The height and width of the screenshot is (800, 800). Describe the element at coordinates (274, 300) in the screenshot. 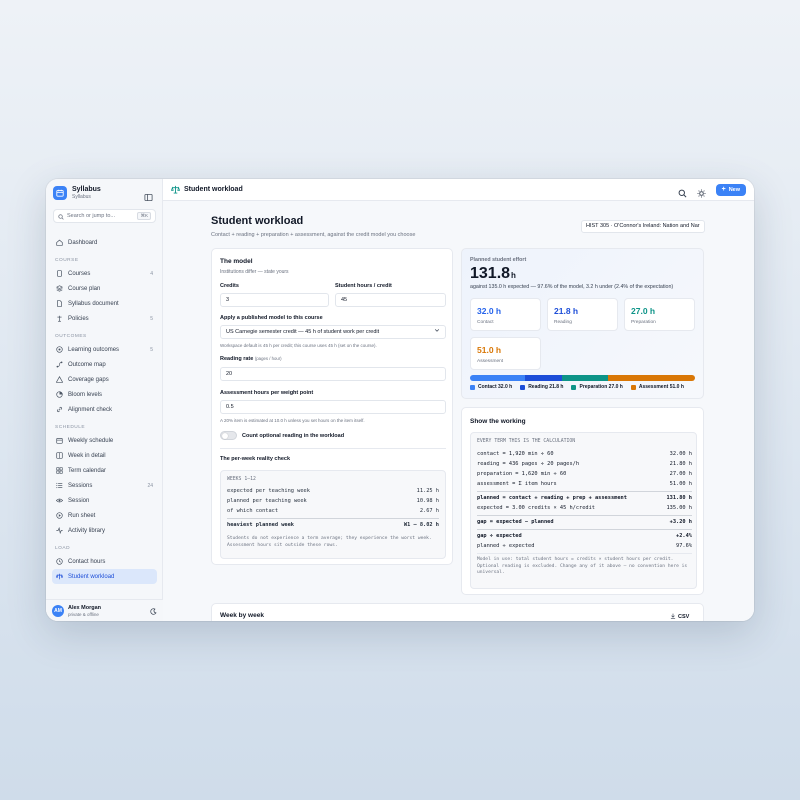

I see `credits-input: 3` at that location.